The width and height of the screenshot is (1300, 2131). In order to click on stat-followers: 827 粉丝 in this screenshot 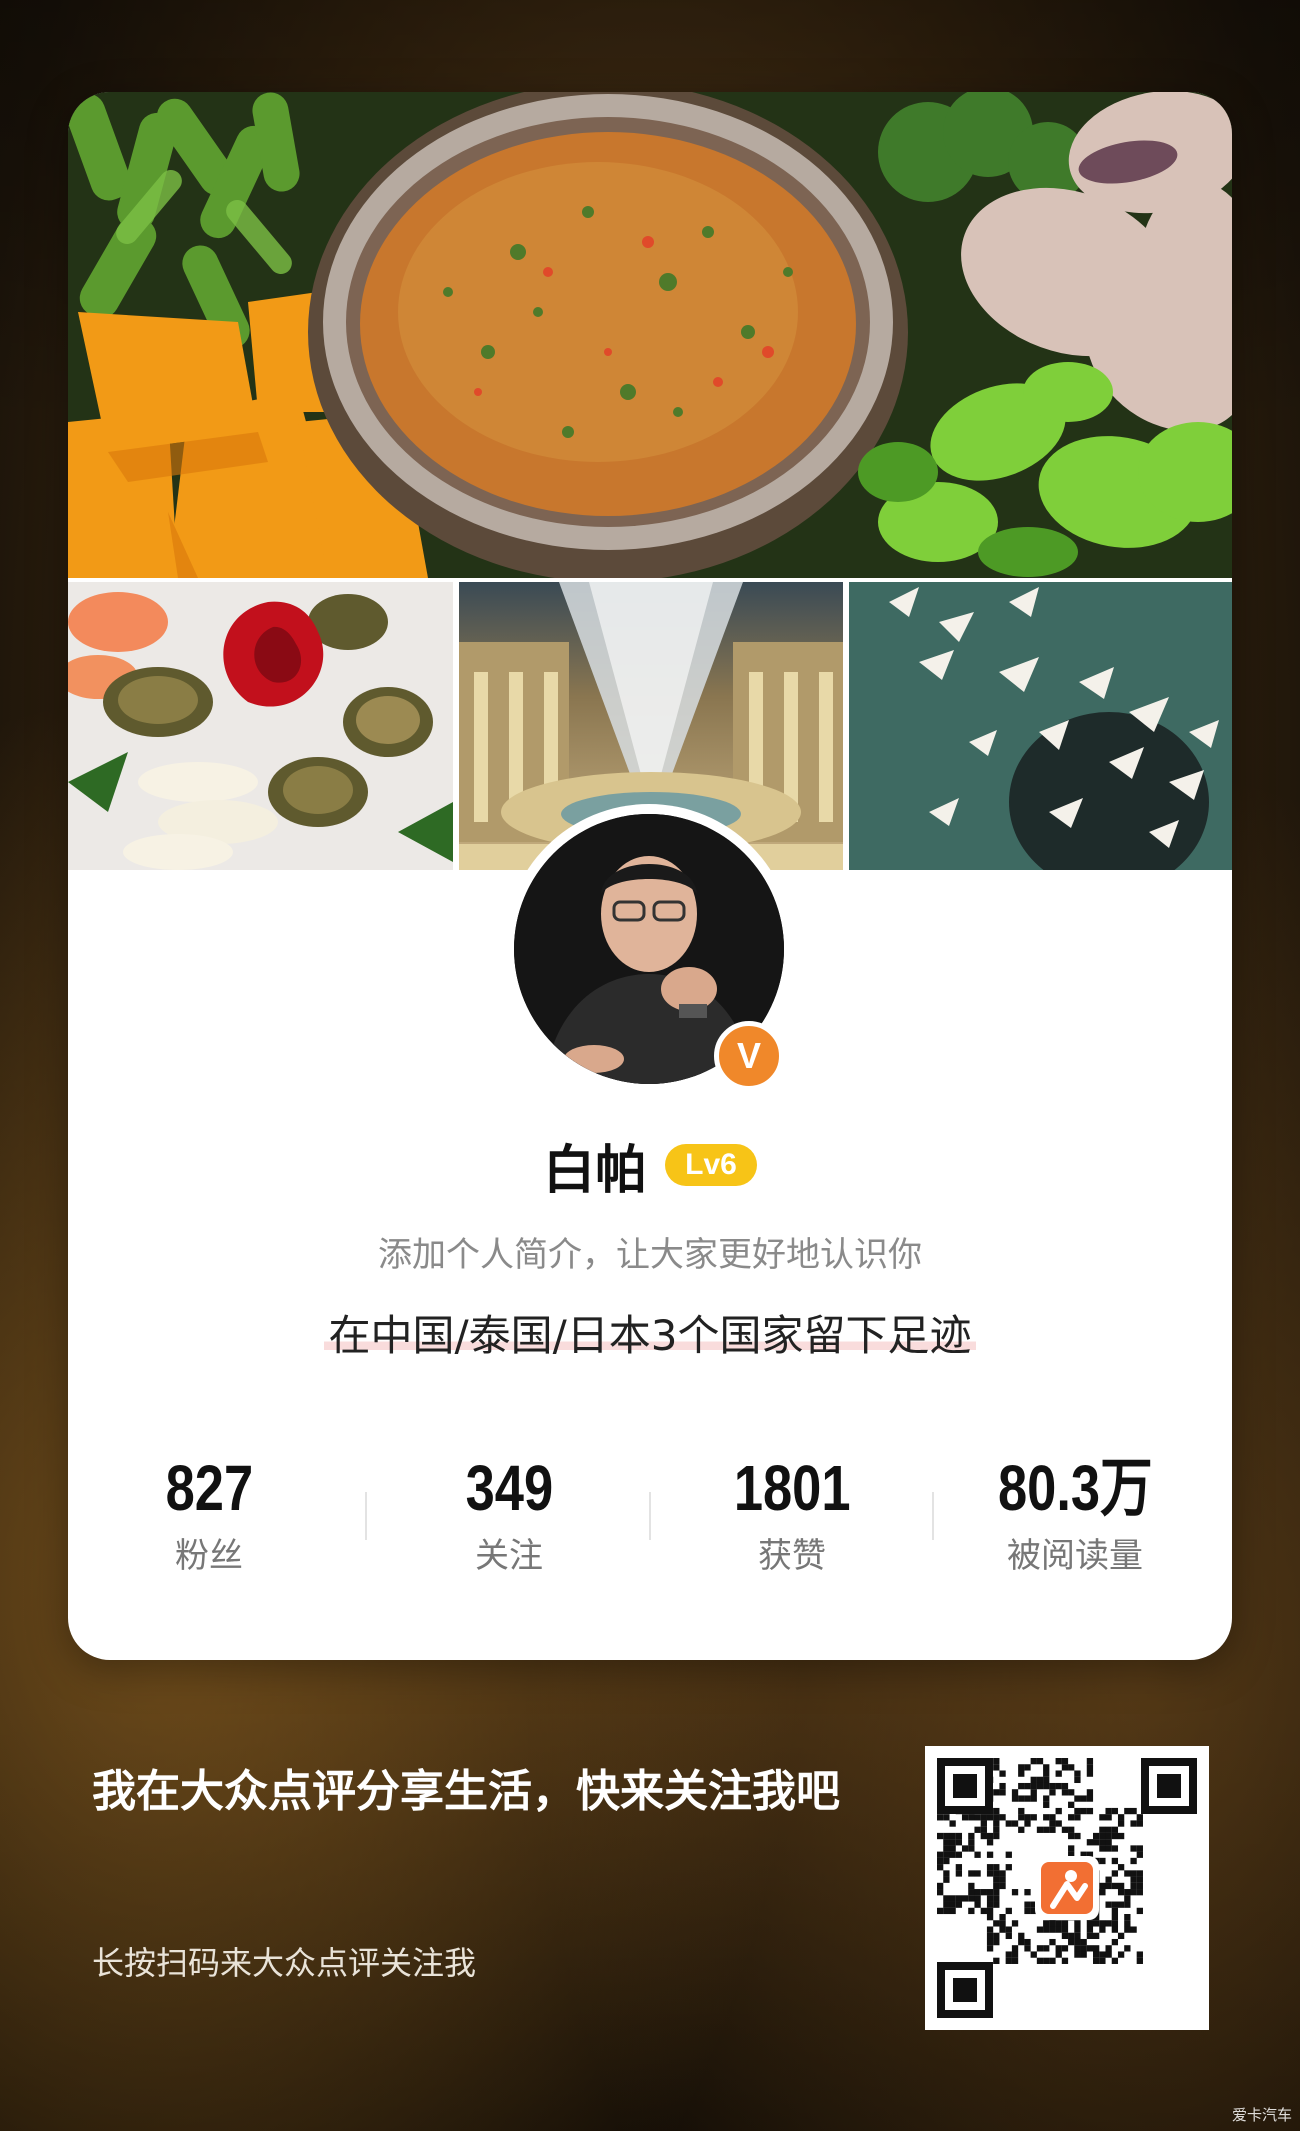, I will do `click(209, 1514)`.